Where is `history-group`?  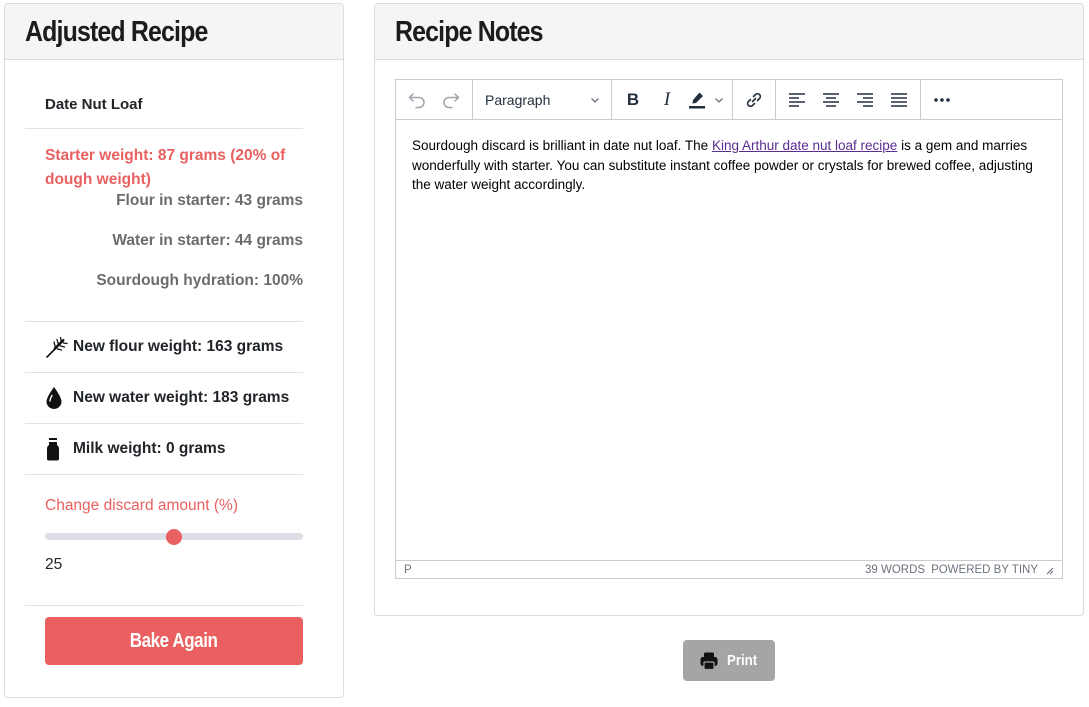 history-group is located at coordinates (434, 99).